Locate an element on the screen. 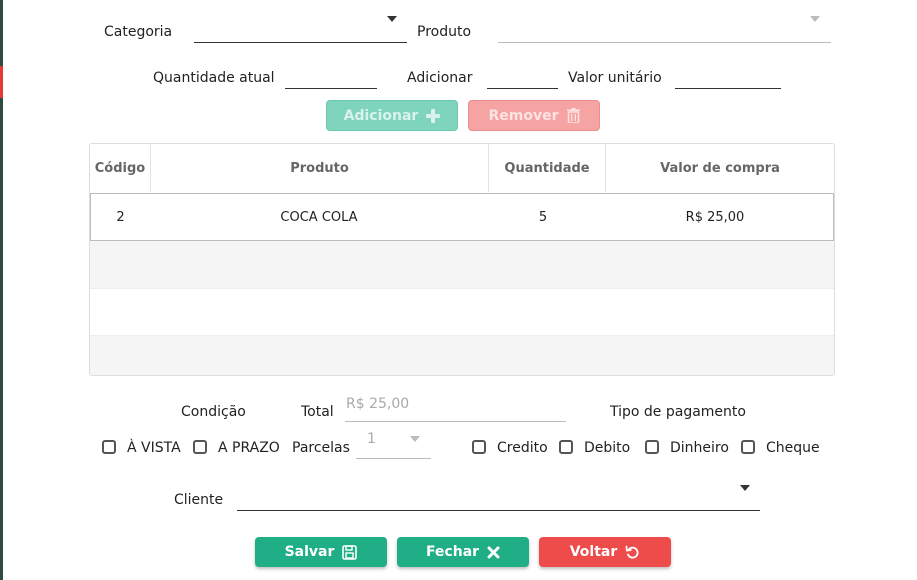  dinheiro-checkbox is located at coordinates (652, 447).